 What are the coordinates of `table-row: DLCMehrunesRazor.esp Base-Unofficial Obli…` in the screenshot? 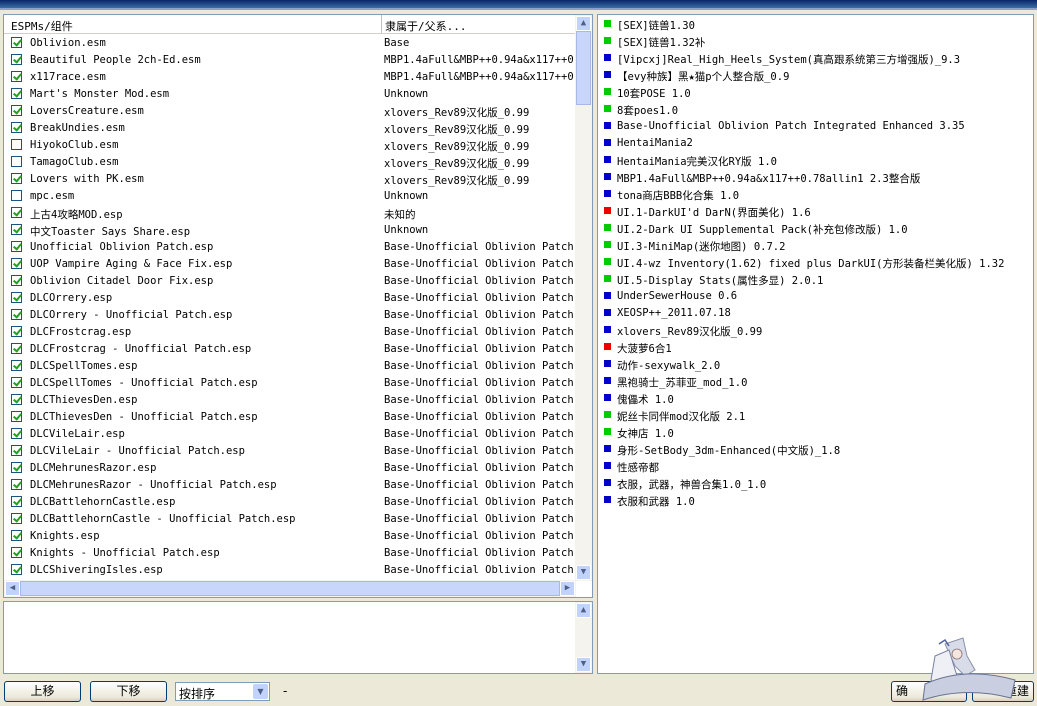 It's located at (290, 468).